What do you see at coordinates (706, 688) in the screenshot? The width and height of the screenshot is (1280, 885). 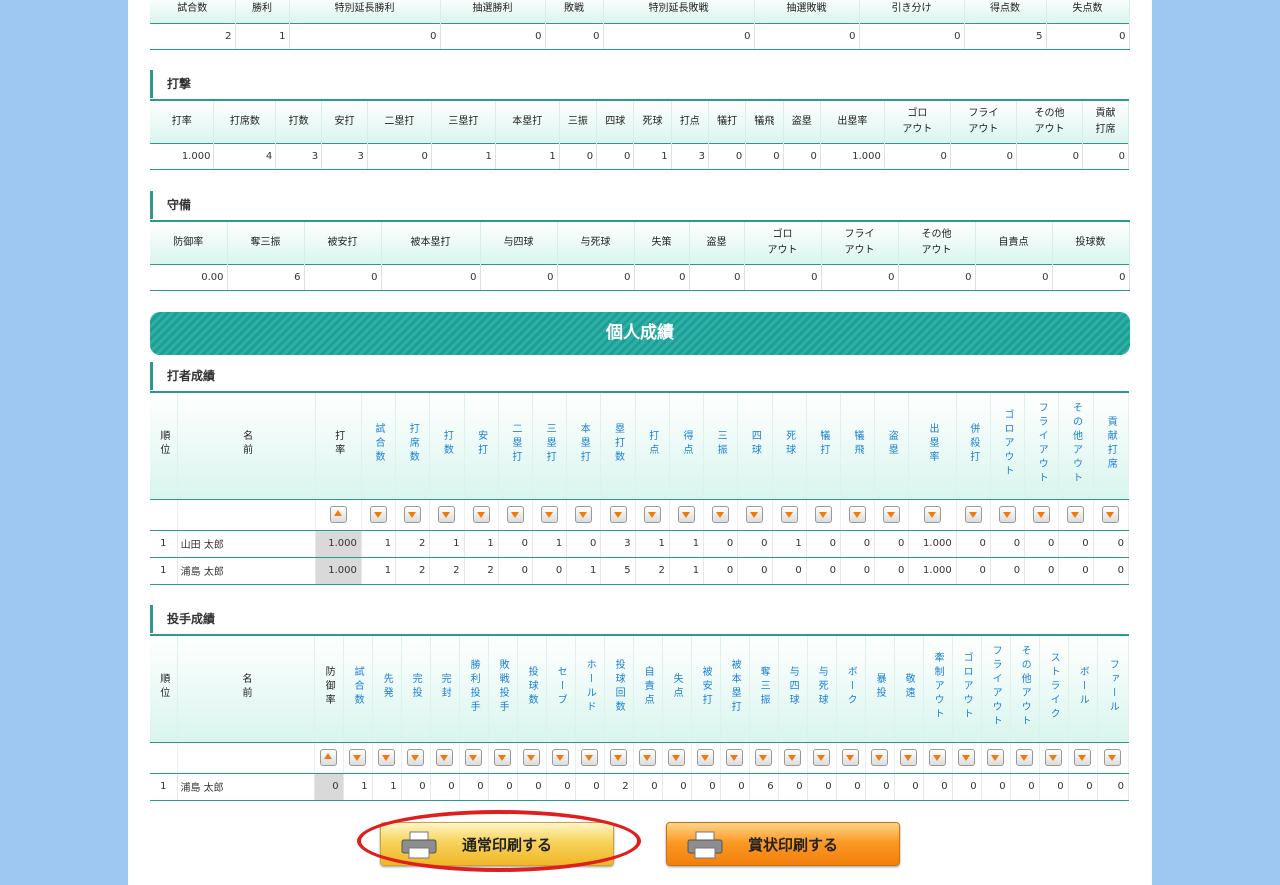 I see `sort-header-link: 被安打` at bounding box center [706, 688].